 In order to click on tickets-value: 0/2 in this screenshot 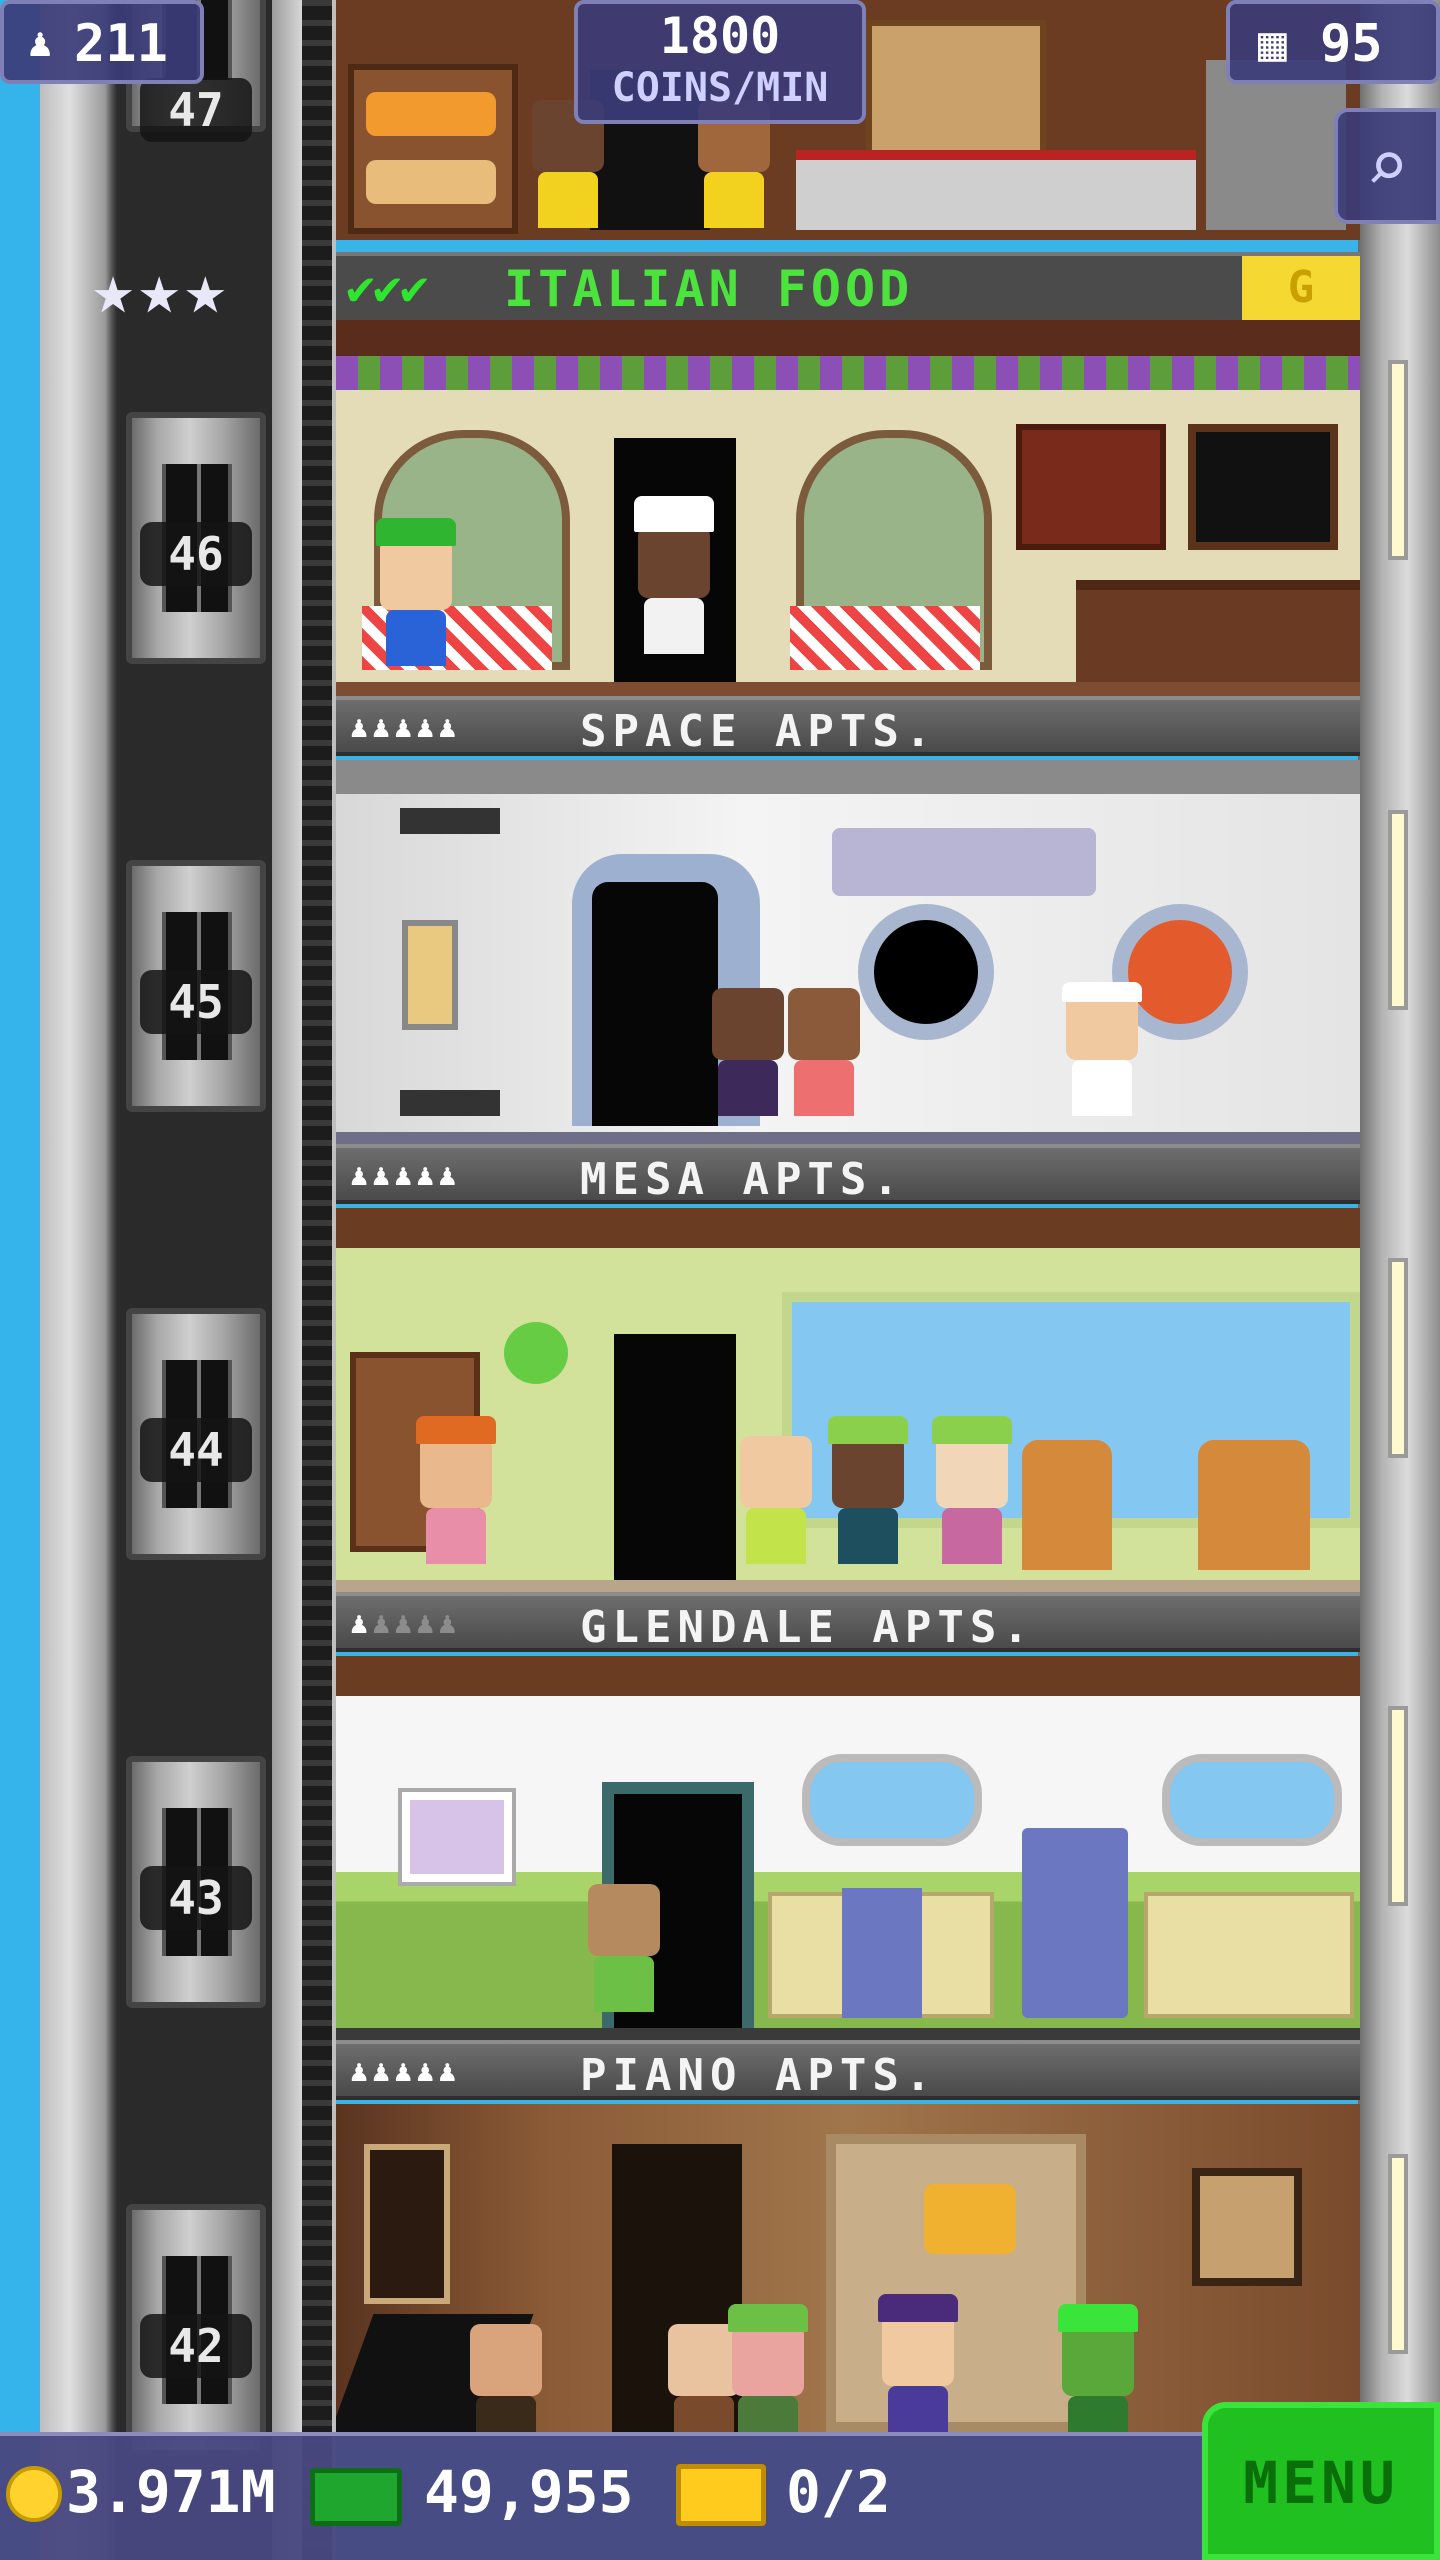, I will do `click(838, 2492)`.